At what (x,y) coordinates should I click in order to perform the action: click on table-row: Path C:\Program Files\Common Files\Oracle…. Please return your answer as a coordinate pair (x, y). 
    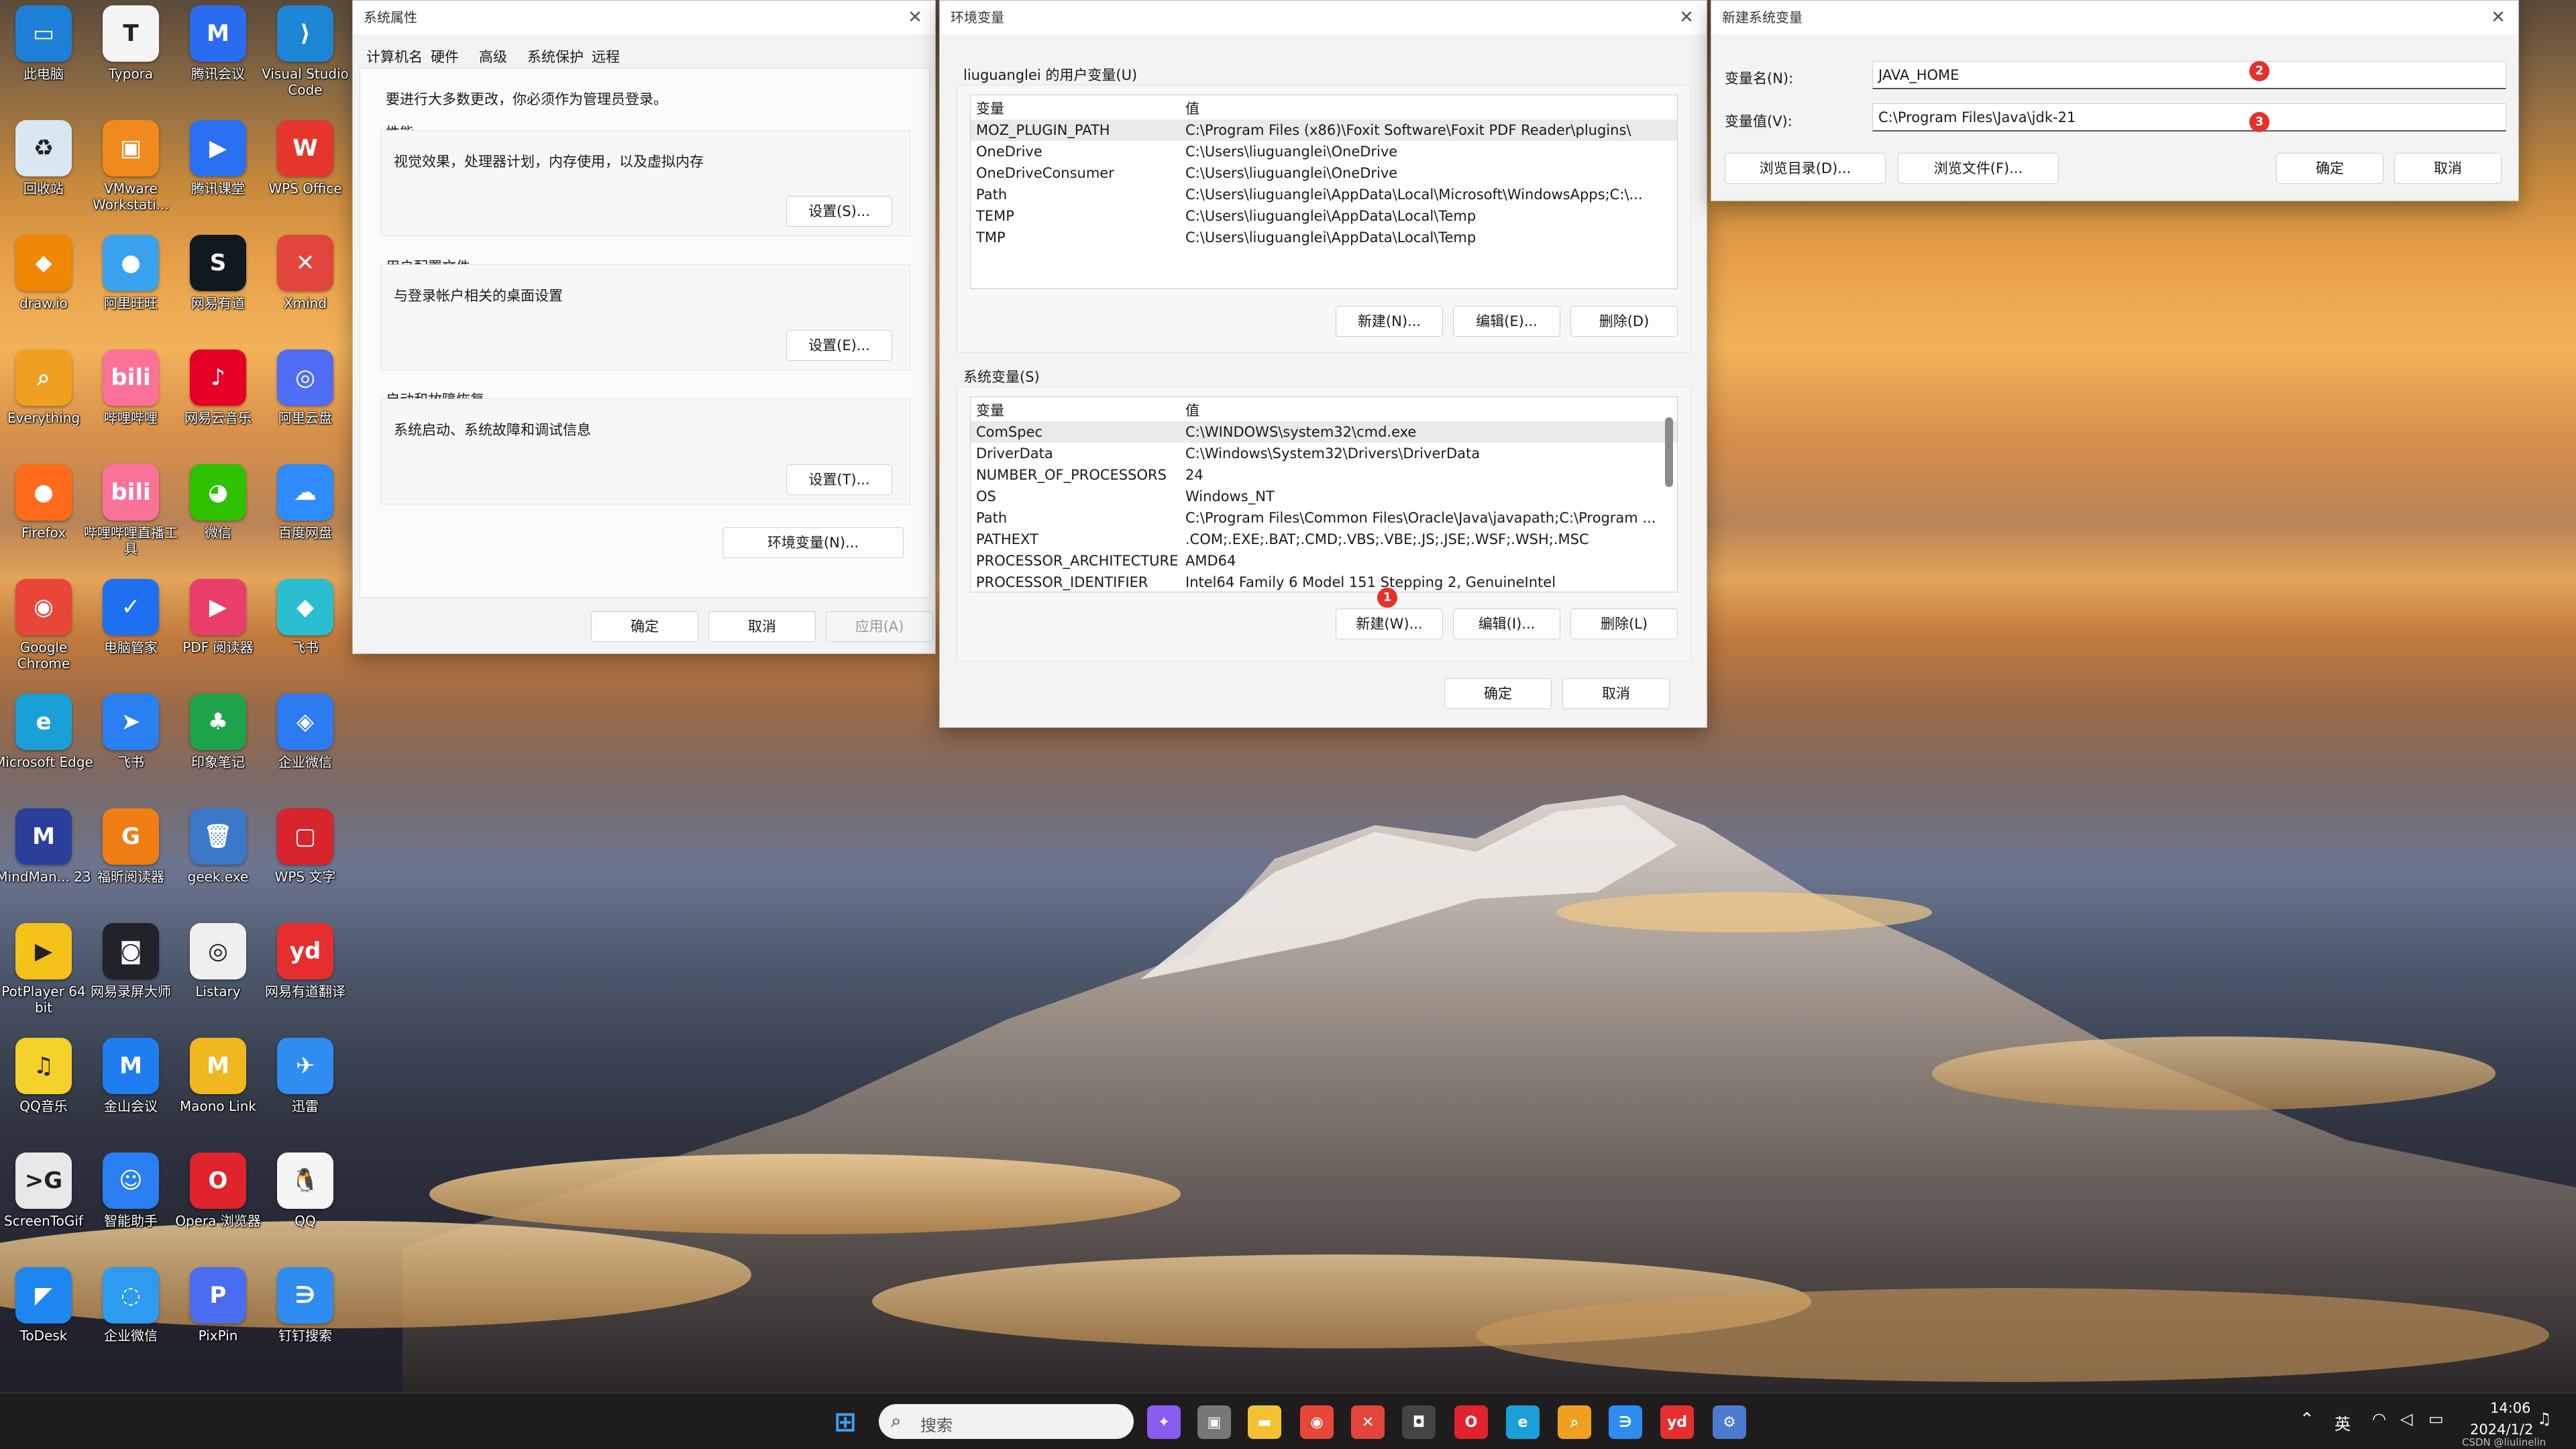
    Looking at the image, I should click on (1324, 518).